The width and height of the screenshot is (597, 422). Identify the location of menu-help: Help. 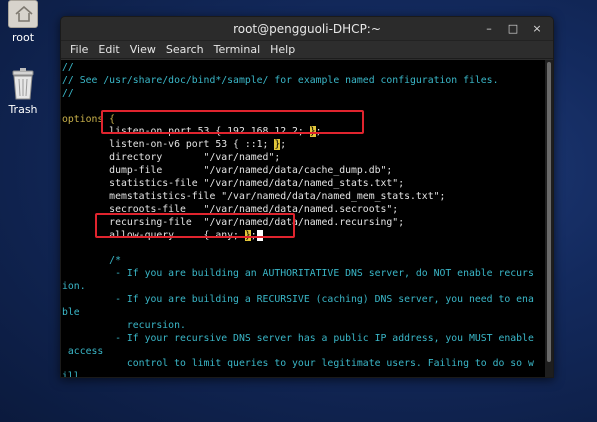
(282, 49).